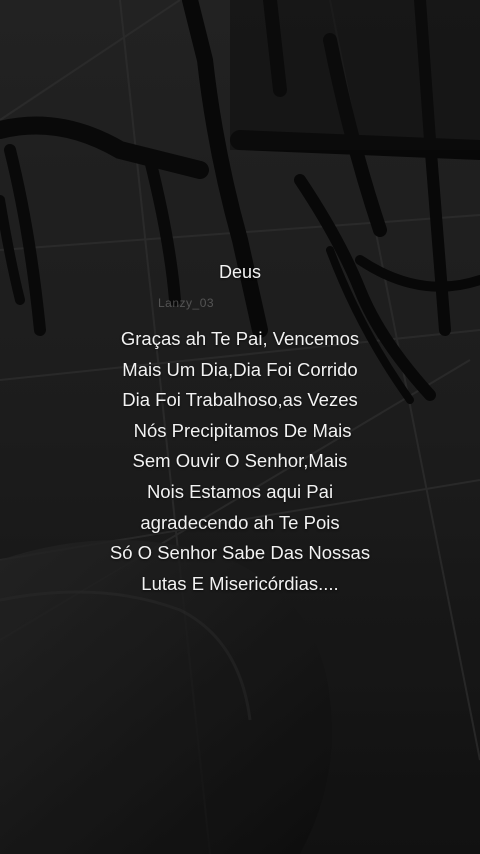  Describe the element at coordinates (240, 400) in the screenshot. I see `message-line: Dia Foi Trabalhoso,as Vezes` at that location.